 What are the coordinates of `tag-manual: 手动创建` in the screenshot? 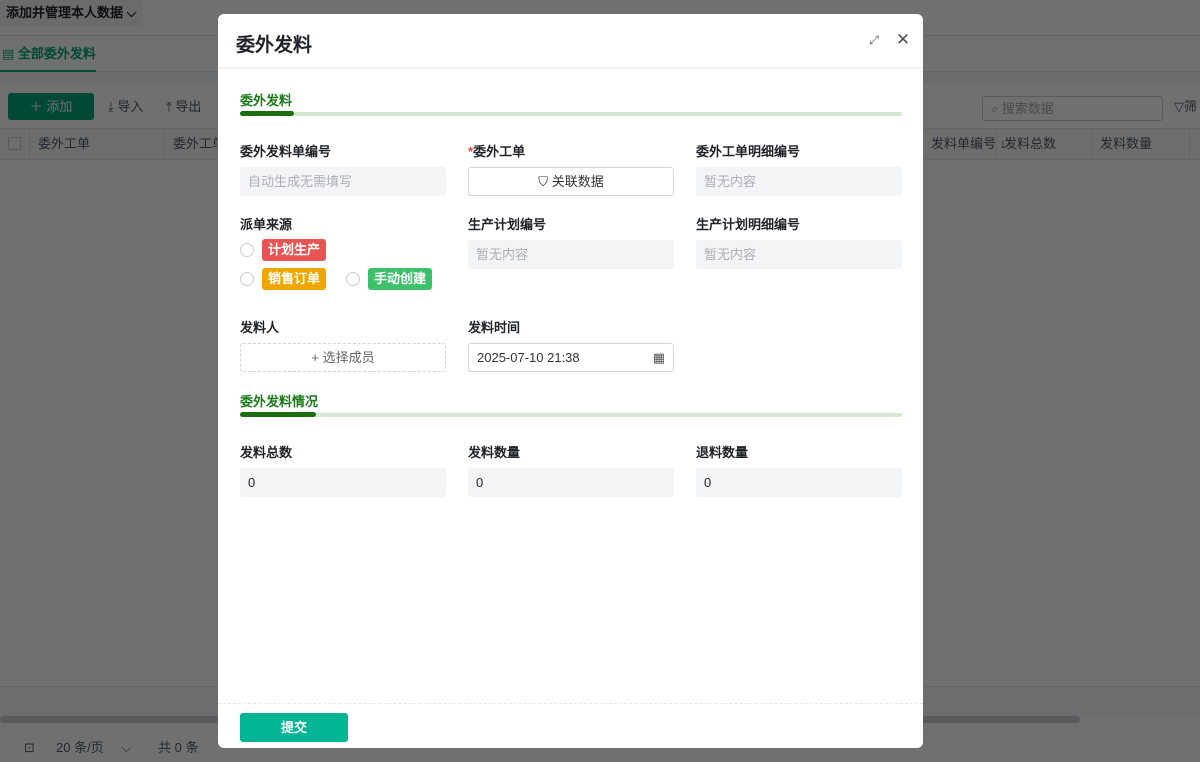 It's located at (400, 279).